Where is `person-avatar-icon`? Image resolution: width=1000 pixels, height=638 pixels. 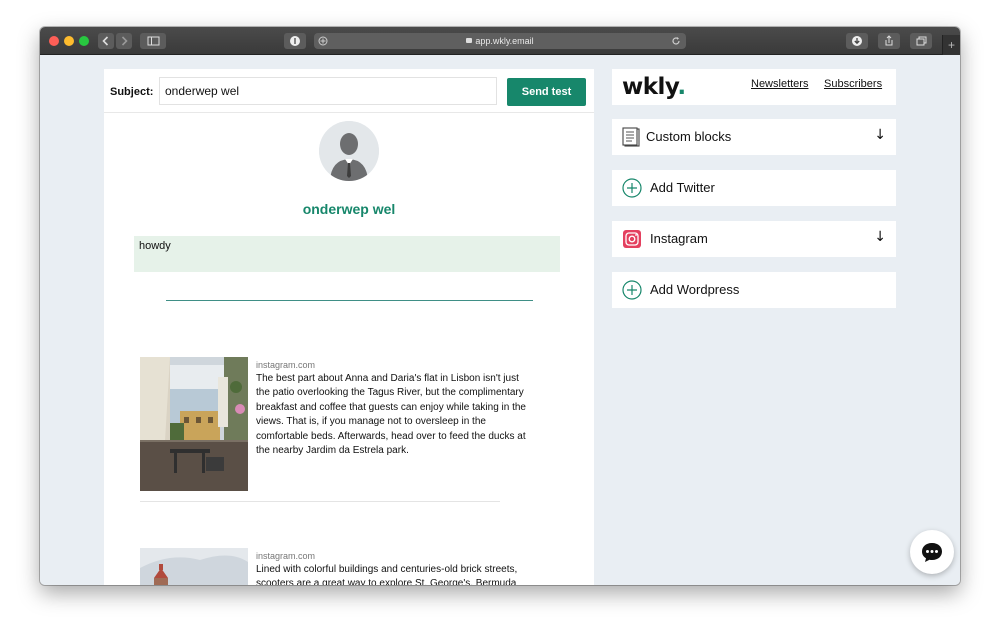
person-avatar-icon is located at coordinates (349, 151).